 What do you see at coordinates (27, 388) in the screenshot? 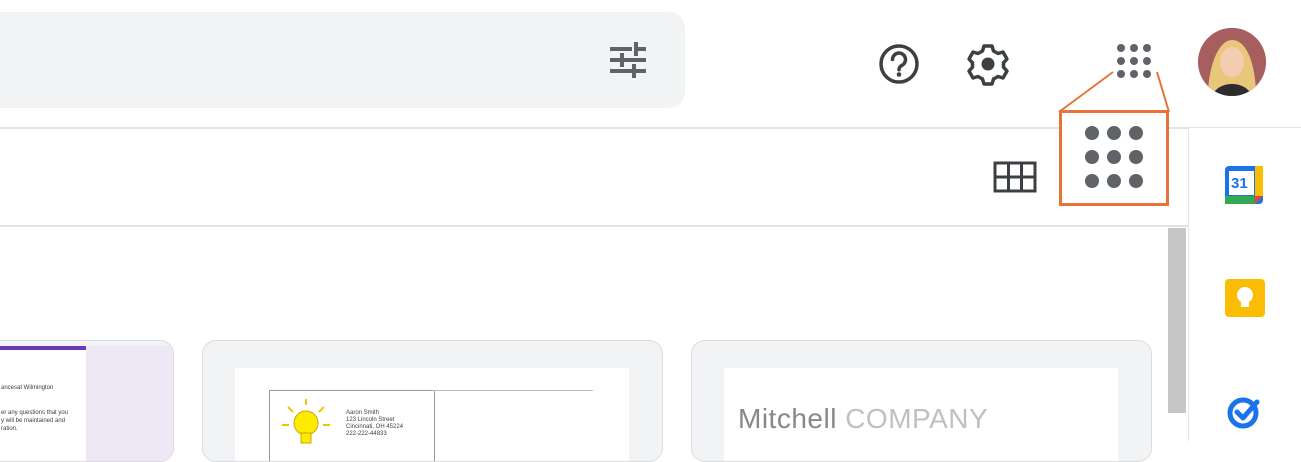
I see `form-line: ancesat Wilmington` at bounding box center [27, 388].